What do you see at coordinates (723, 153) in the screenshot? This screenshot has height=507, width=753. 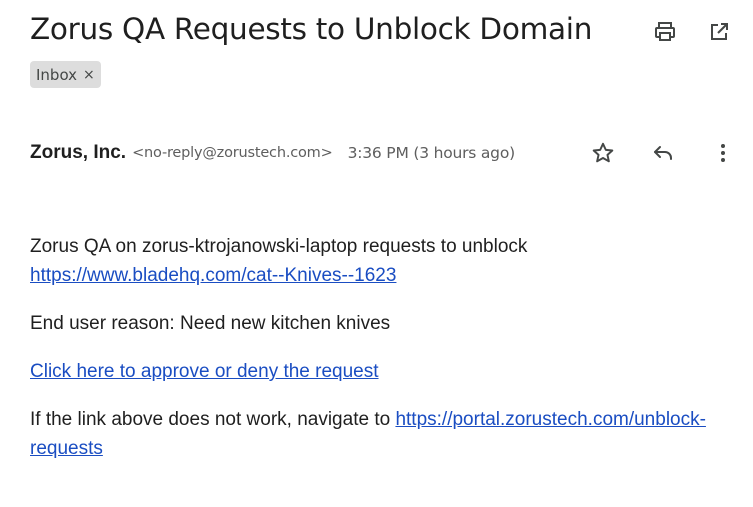 I see `more-options-icon` at bounding box center [723, 153].